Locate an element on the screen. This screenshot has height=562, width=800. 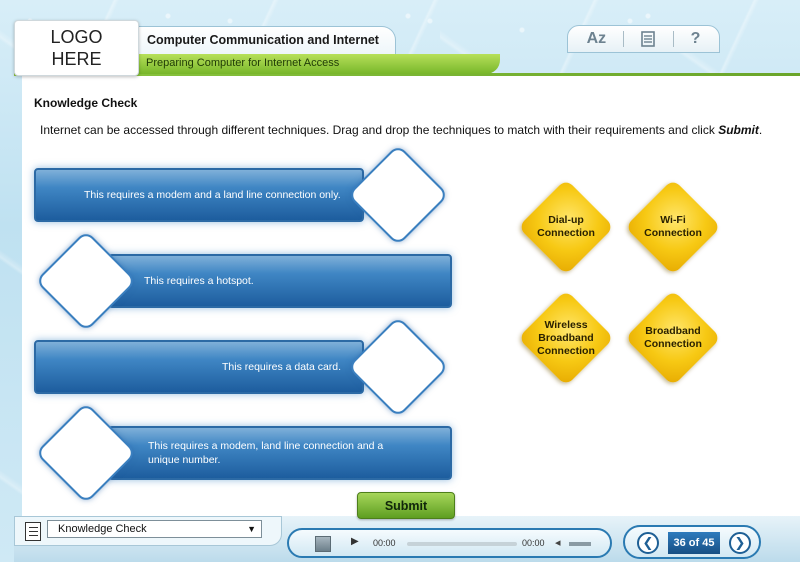
document-icon is located at coordinates (648, 39).